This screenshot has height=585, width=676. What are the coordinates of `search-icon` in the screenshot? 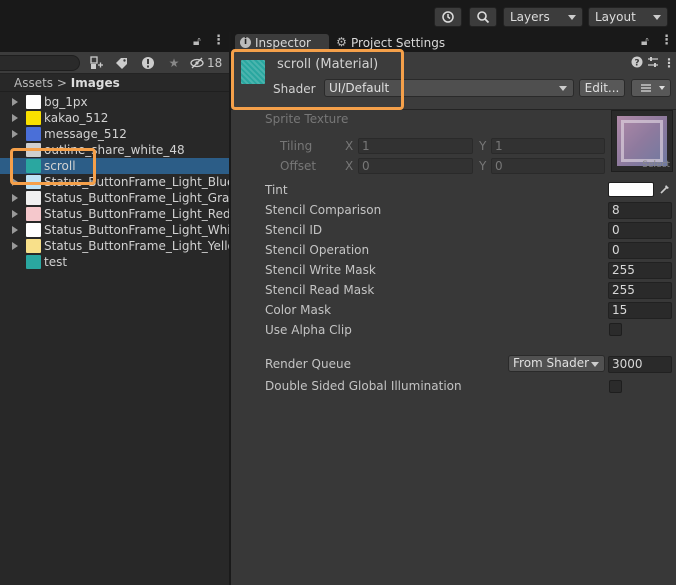 It's located at (483, 17).